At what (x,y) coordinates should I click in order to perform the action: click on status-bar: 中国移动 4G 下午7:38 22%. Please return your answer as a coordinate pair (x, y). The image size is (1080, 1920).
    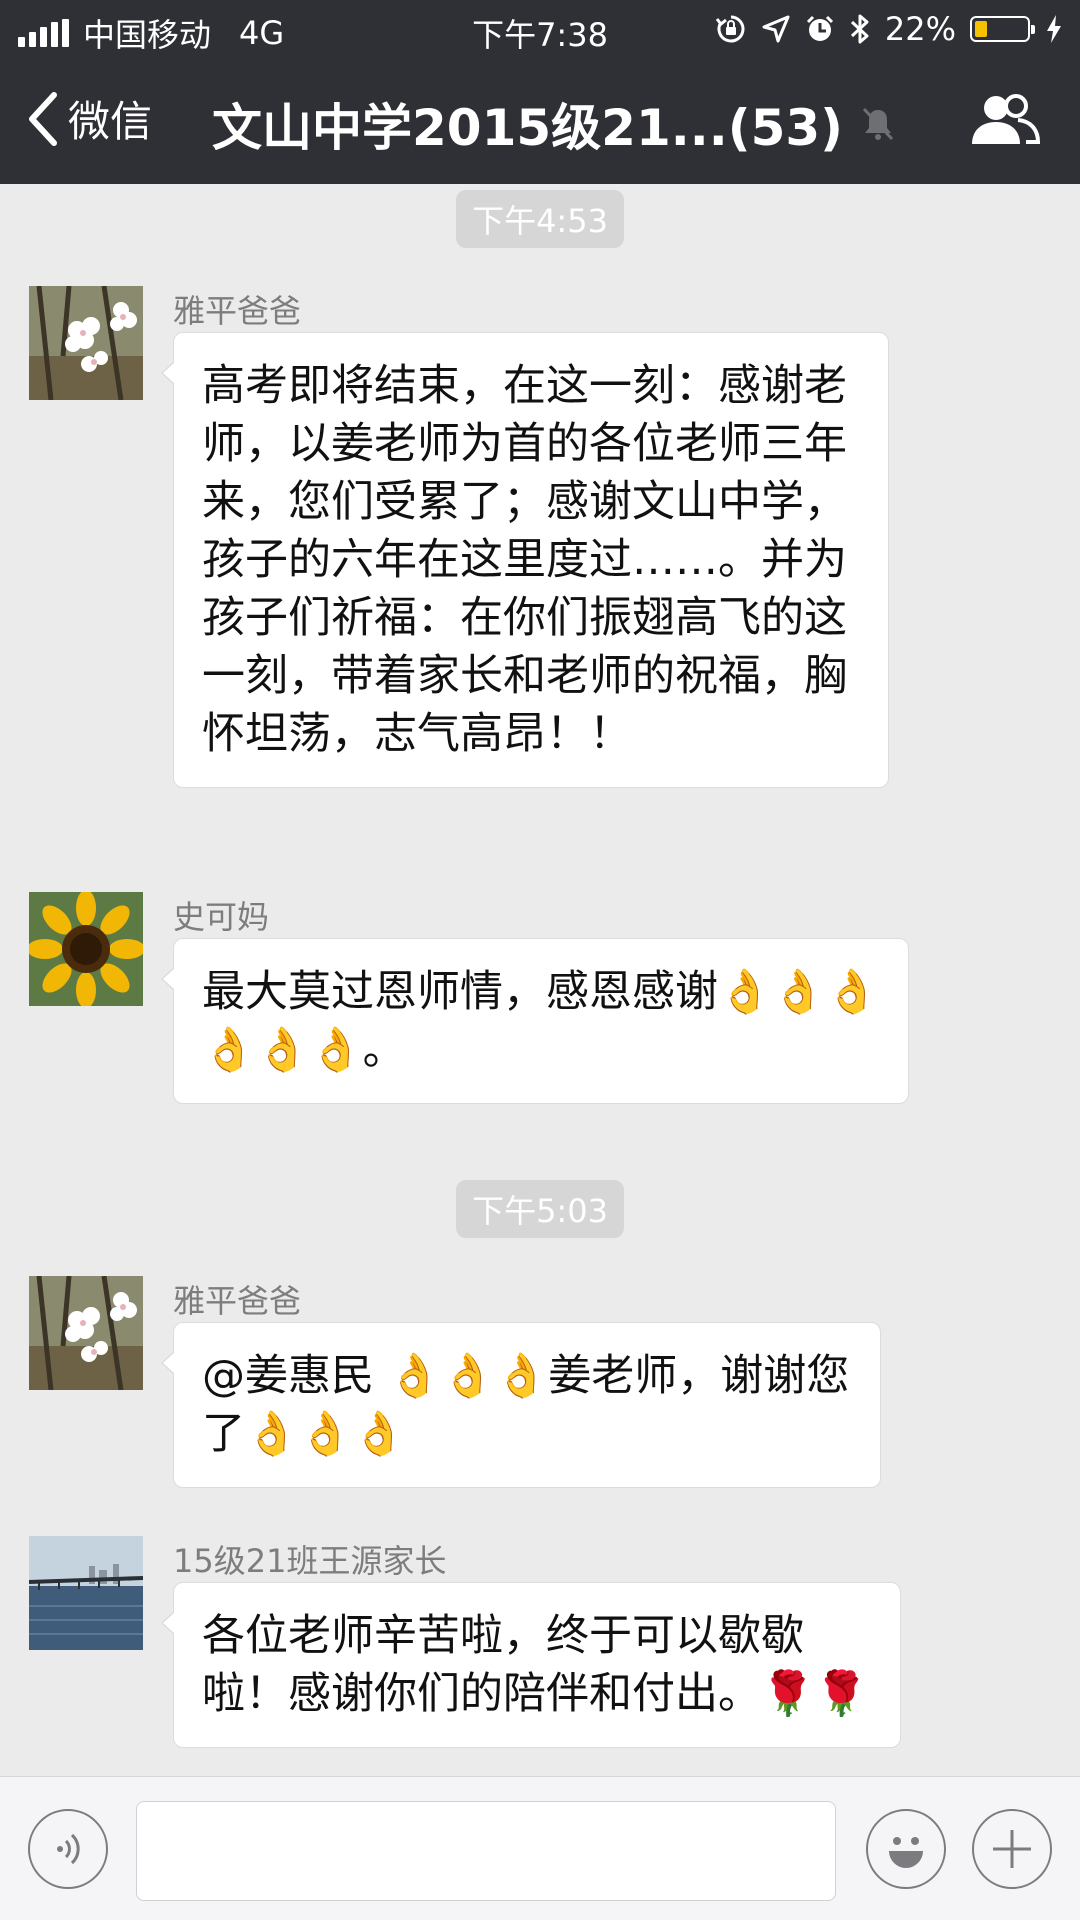
    Looking at the image, I should click on (540, 29).